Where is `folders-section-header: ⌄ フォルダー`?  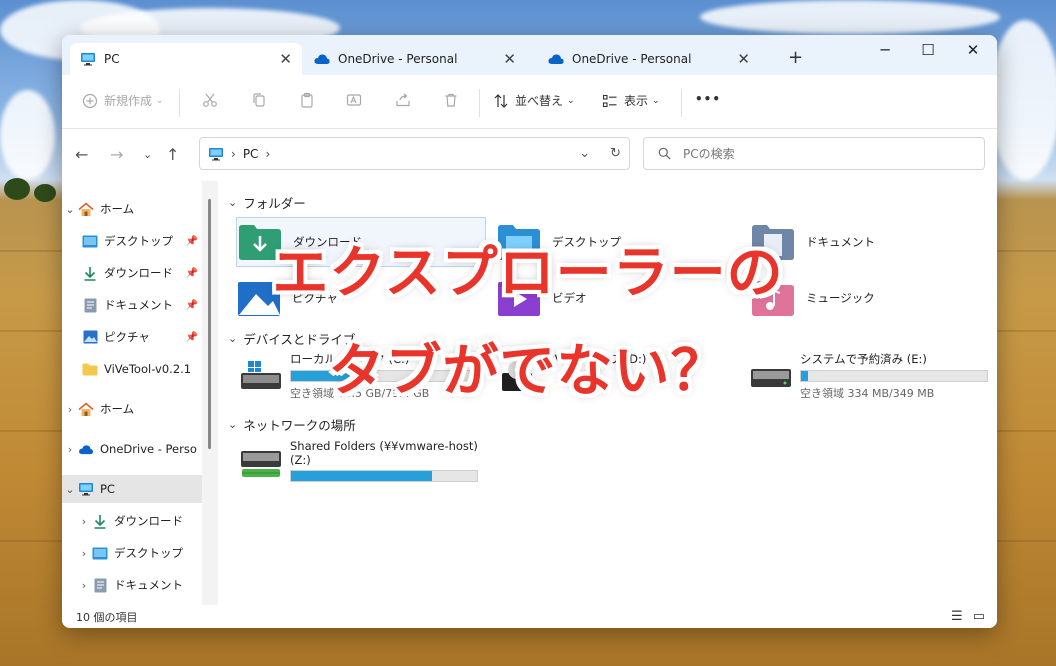
folders-section-header: ⌄ フォルダー is located at coordinates (267, 202).